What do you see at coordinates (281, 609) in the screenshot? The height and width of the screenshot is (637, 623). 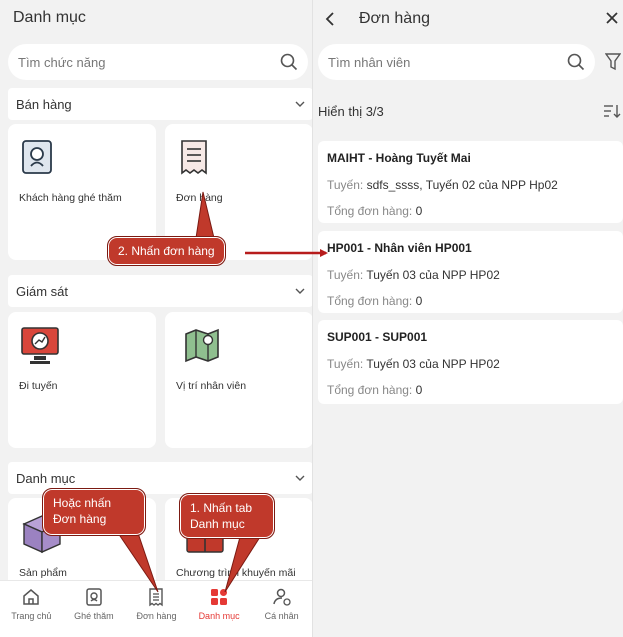 I see `nav-profile: Cá nhân` at bounding box center [281, 609].